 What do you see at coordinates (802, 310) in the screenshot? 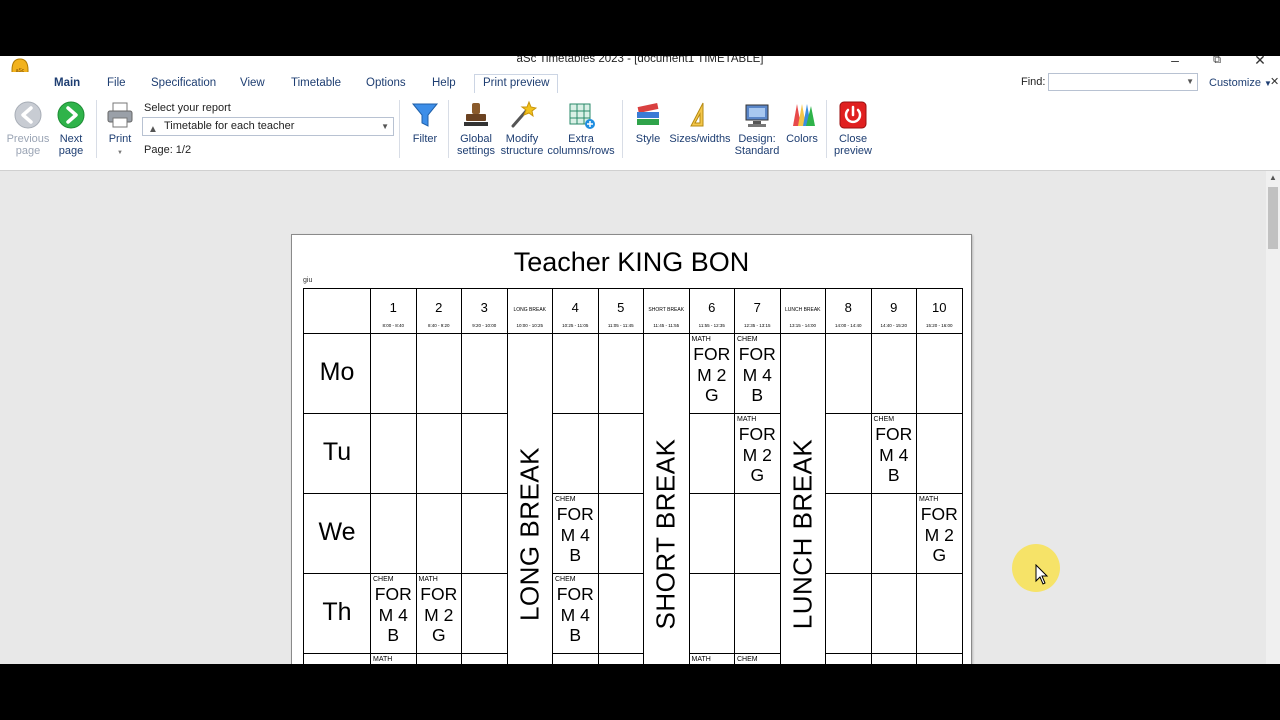
I see `break-header-label: LUNCH BREAK` at bounding box center [802, 310].